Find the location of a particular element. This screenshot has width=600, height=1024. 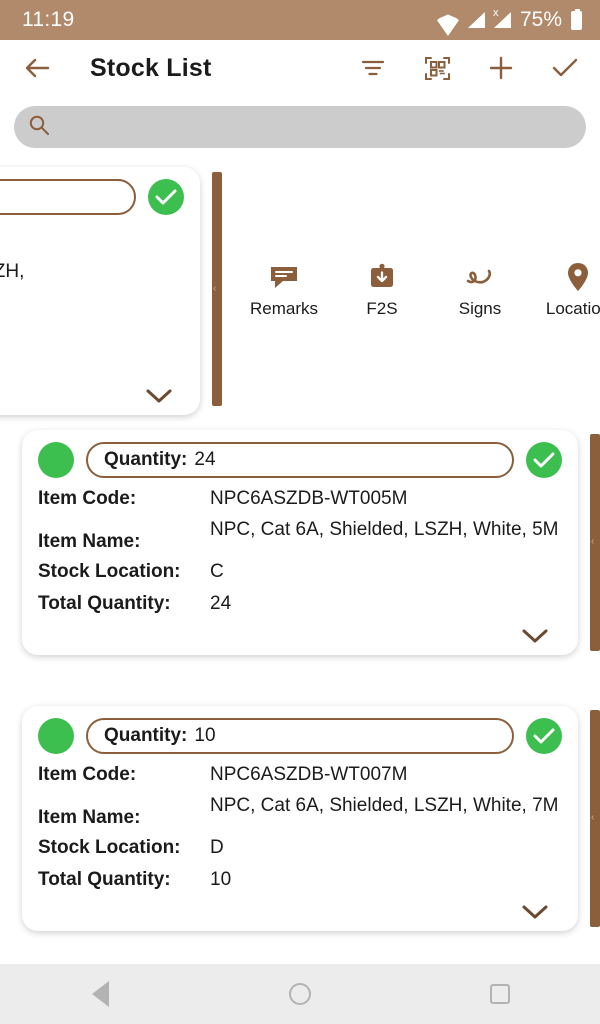

quantity-field is located at coordinates (68, 197).